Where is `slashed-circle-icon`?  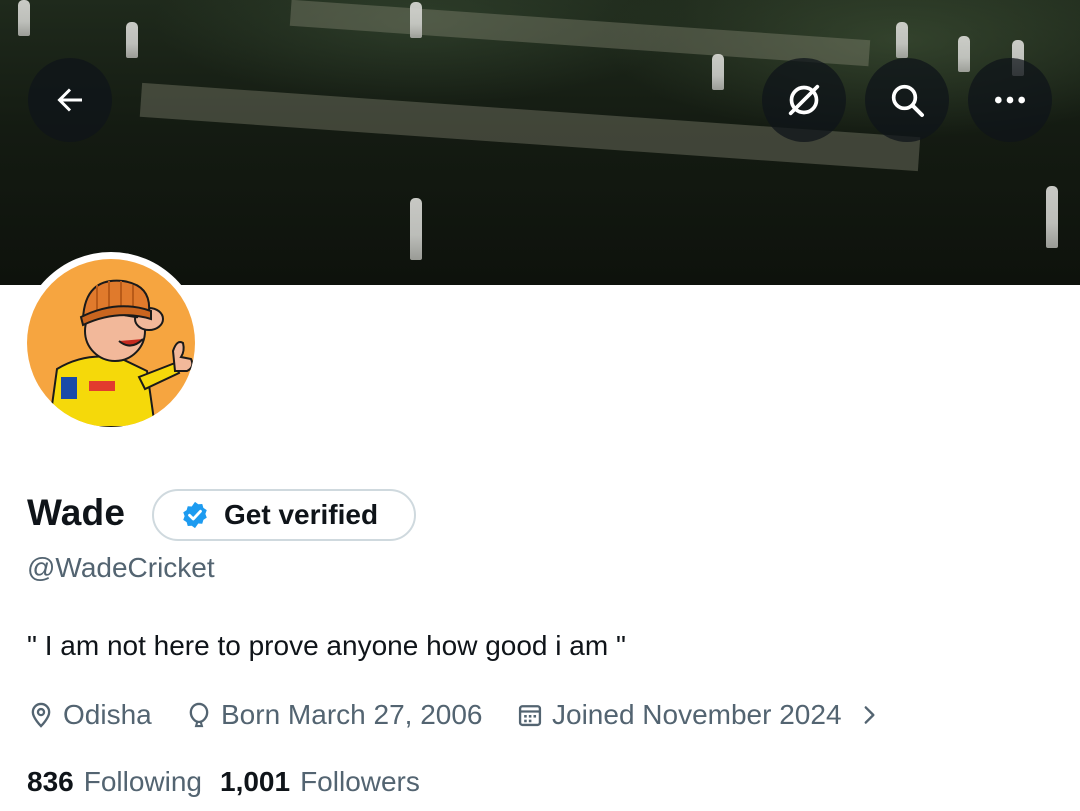
slashed-circle-icon is located at coordinates (804, 100).